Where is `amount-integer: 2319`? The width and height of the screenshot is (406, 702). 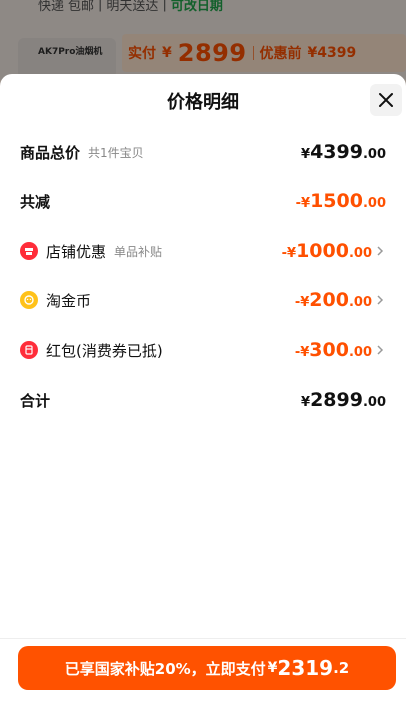
amount-integer: 2319 is located at coordinates (305, 668).